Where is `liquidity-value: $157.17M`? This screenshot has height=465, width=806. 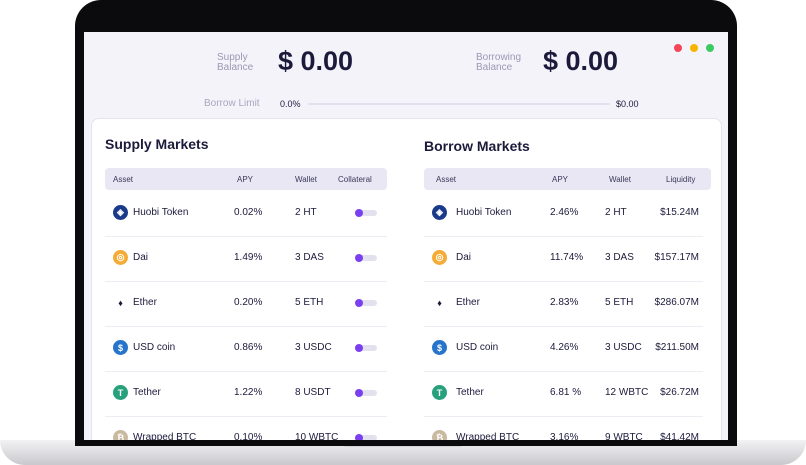
liquidity-value: $157.17M is located at coordinates (676, 257).